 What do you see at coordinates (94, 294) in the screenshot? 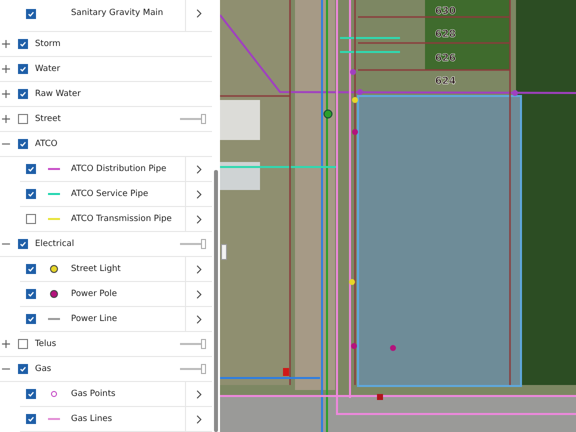
I see `layer-label: Power Pole` at bounding box center [94, 294].